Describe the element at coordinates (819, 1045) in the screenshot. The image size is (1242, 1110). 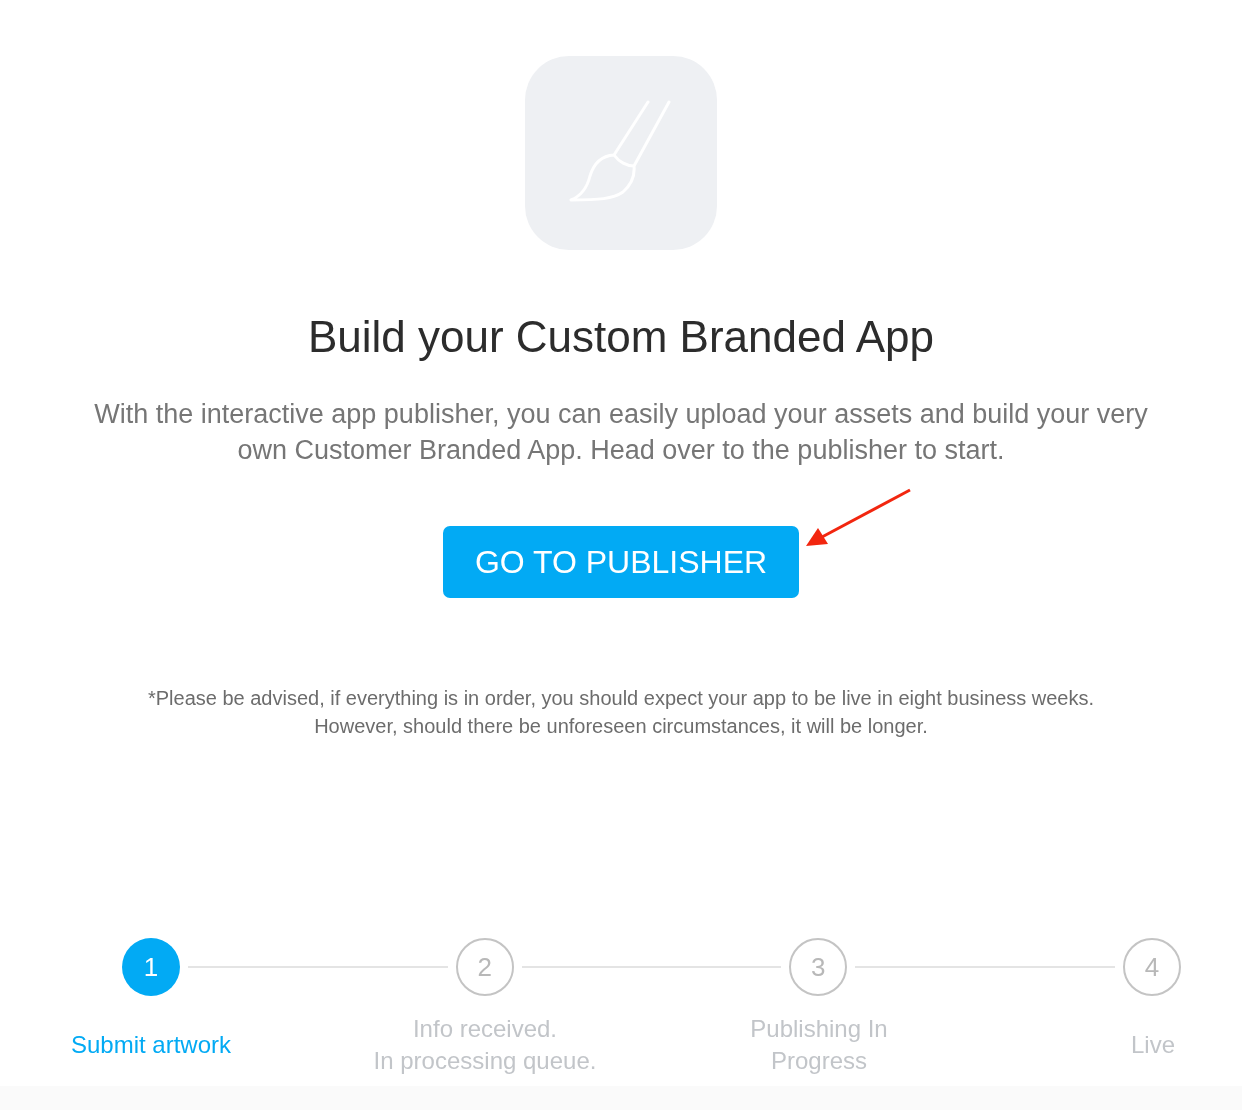
I see `step-label: Publishing In Progress` at that location.